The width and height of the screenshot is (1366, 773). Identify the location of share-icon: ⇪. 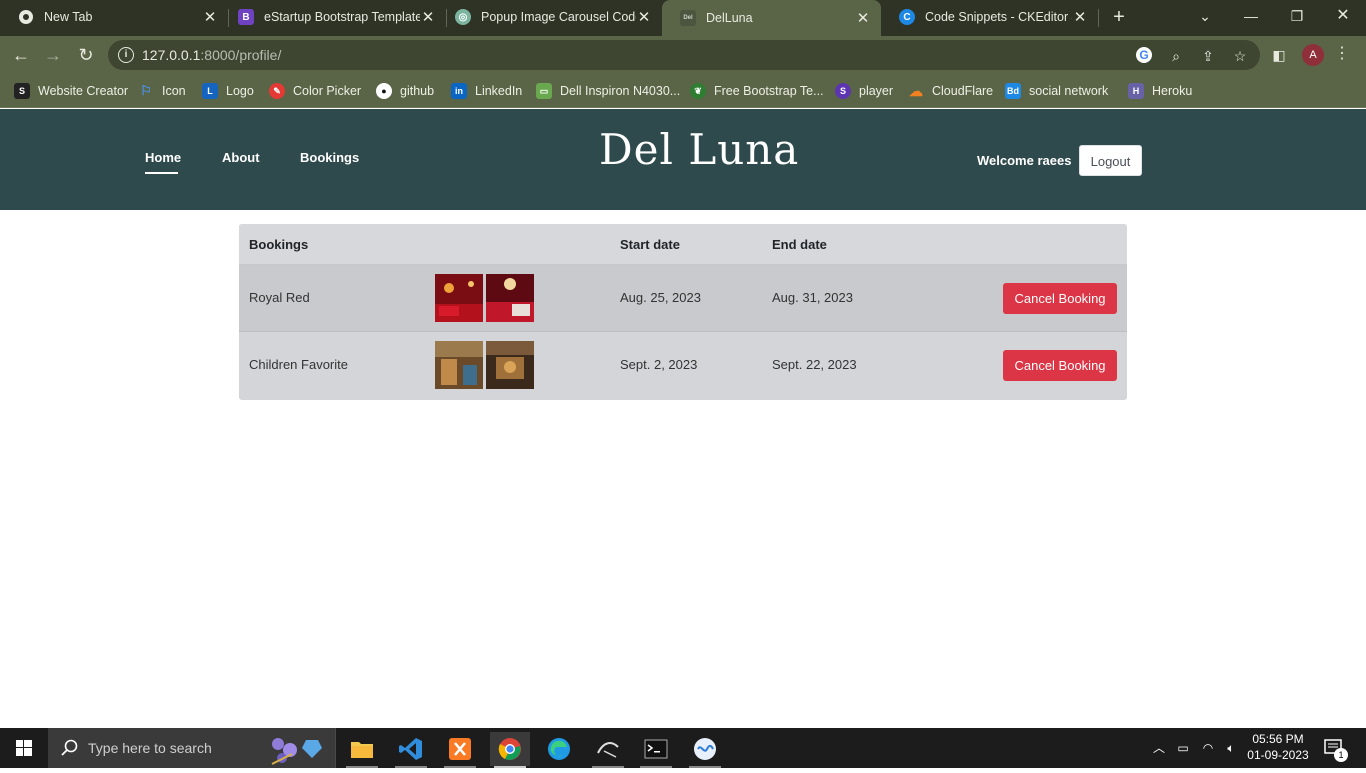
(1208, 56).